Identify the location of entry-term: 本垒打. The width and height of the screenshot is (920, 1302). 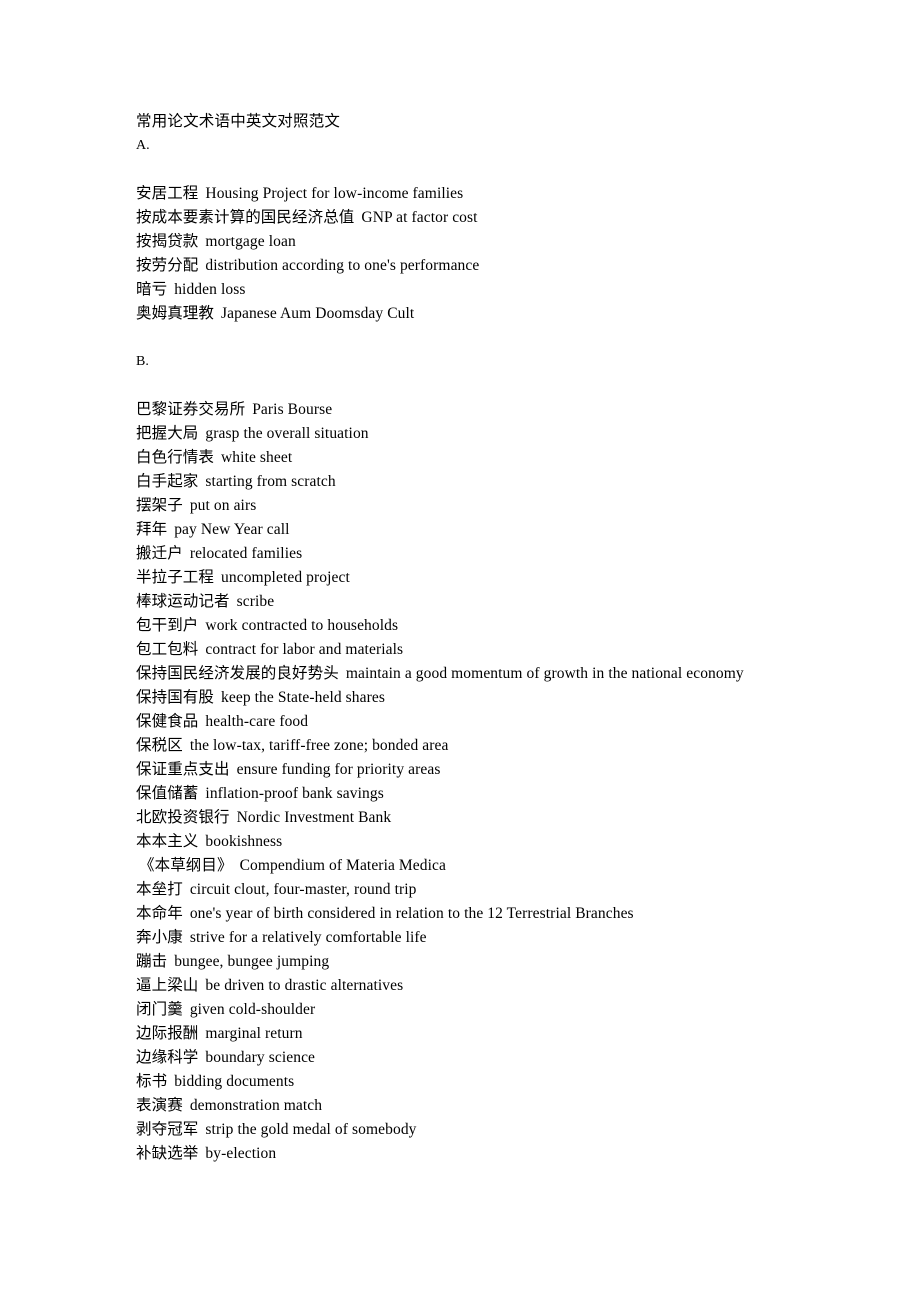
(159, 889).